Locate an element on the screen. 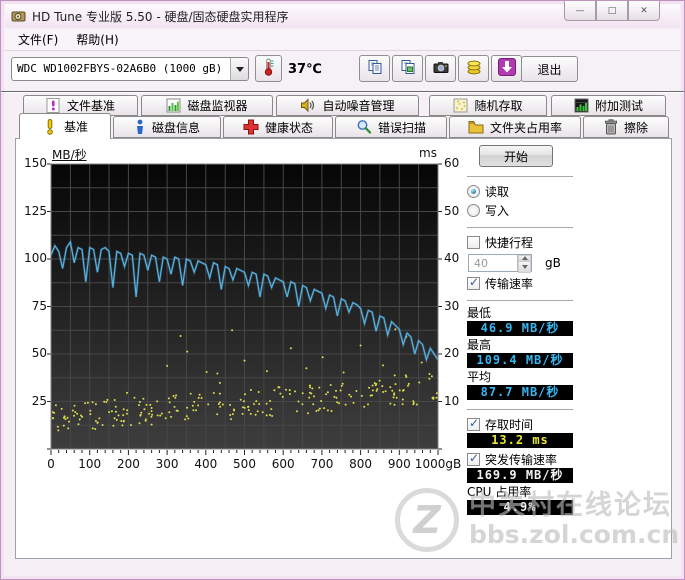 The width and height of the screenshot is (685, 580). tab-erase: 擦除 is located at coordinates (626, 127).